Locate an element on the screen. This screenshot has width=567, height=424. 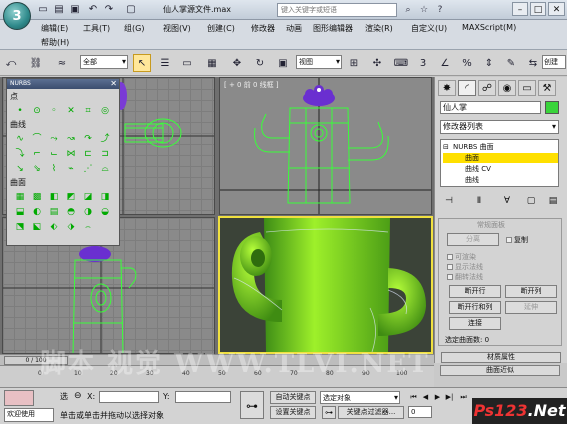
undo-icon: ↶ is located at coordinates (93, 10).